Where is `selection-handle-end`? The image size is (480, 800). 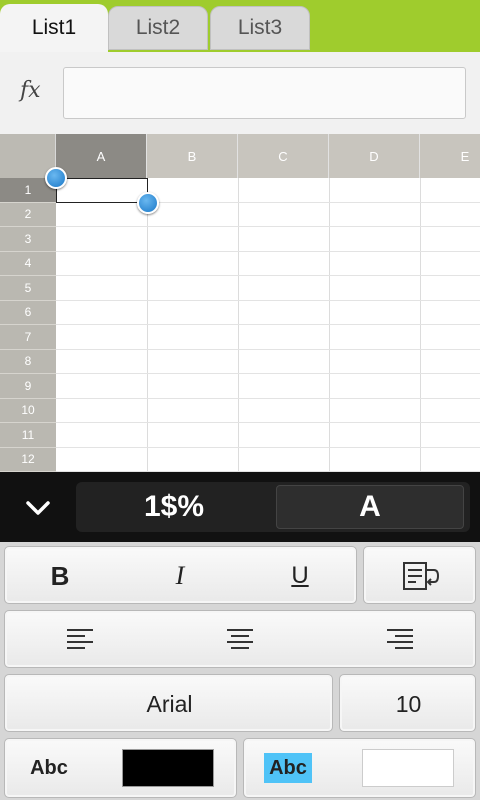 selection-handle-end is located at coordinates (148, 203).